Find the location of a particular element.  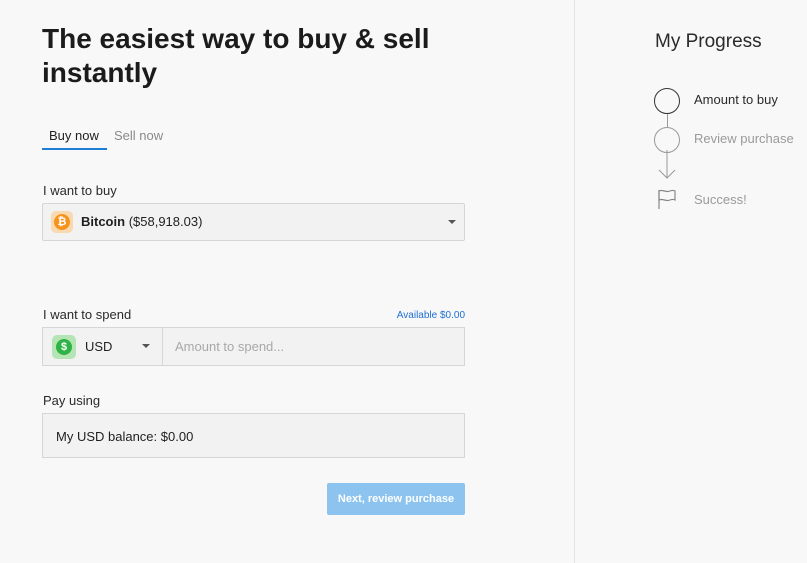

step-label-success: Success! is located at coordinates (720, 199).